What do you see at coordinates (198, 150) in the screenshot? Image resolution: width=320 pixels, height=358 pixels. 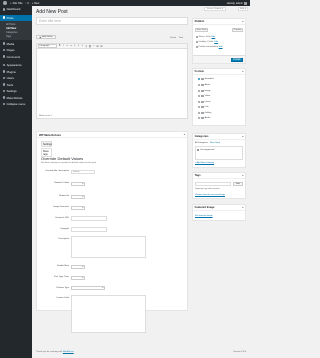 I see `checkbox` at bounding box center [198, 150].